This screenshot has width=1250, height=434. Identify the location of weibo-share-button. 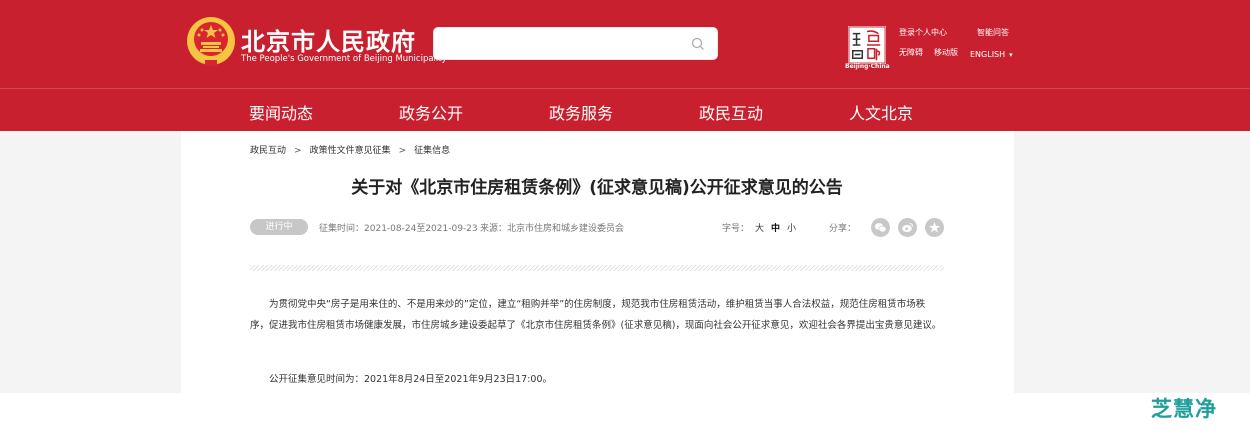
(907, 227).